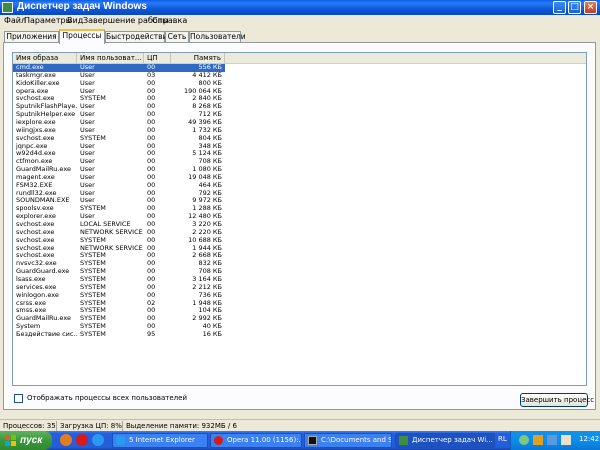  I want to click on table-row: csrss.exe SYSTEM 02 1 948 КБ, so click(299, 304).